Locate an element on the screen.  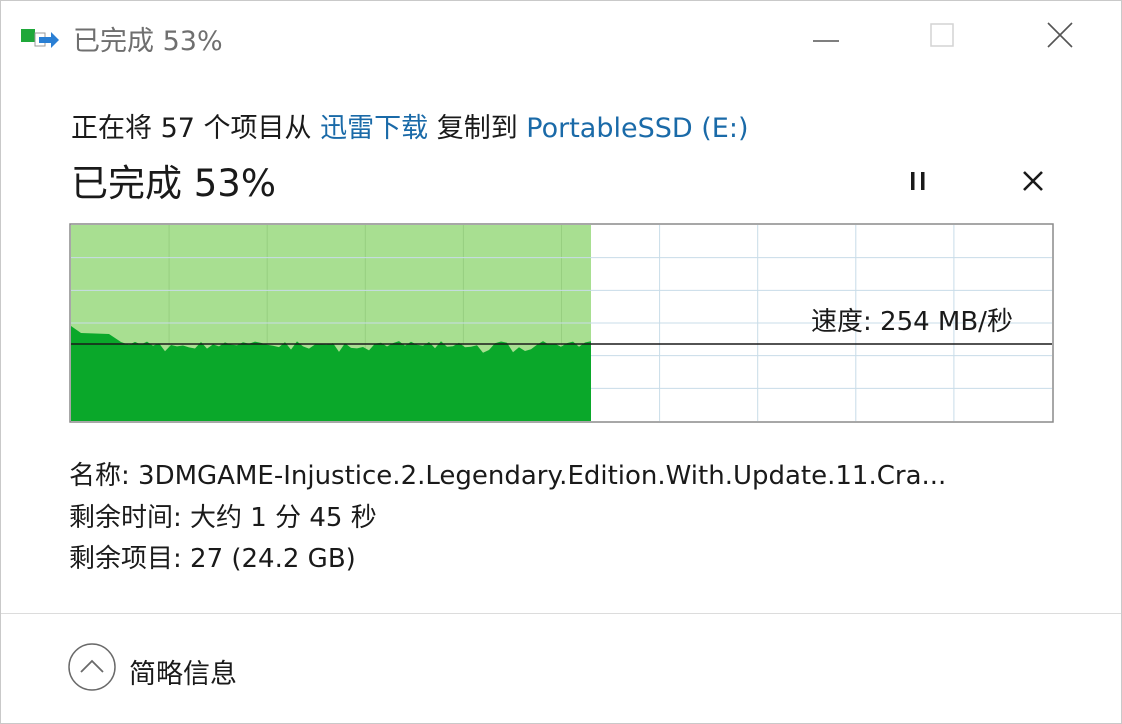
time-remaining: 剩余时间: 大约 1 分 45 秒 is located at coordinates (223, 518).